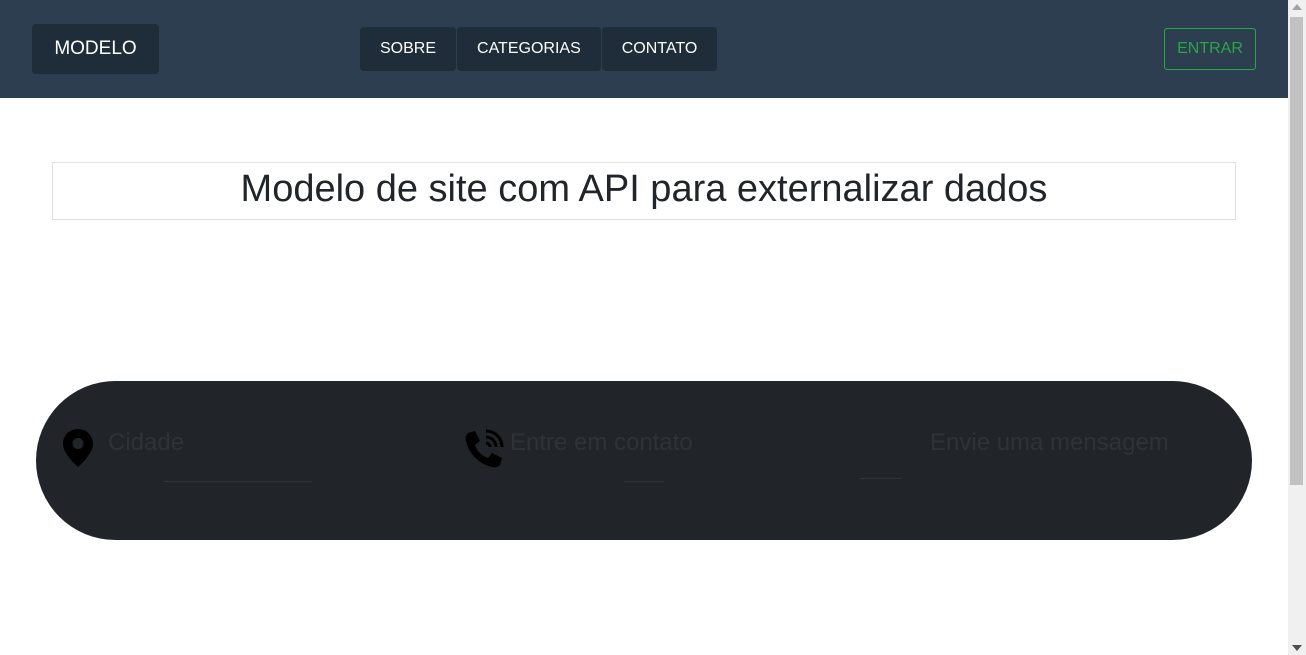 This screenshot has height=655, width=1306. Describe the element at coordinates (601, 442) in the screenshot. I see `contact-item-label: Entre em contato` at that location.